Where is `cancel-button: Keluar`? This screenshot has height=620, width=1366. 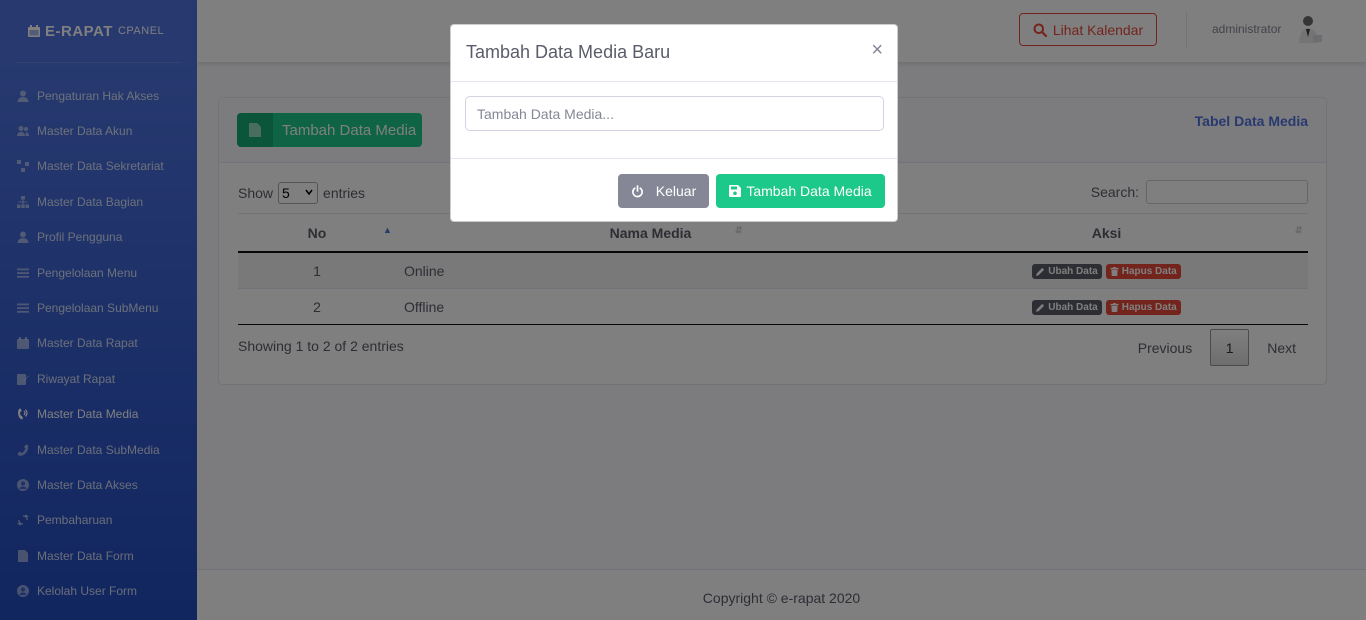 cancel-button: Keluar is located at coordinates (663, 191).